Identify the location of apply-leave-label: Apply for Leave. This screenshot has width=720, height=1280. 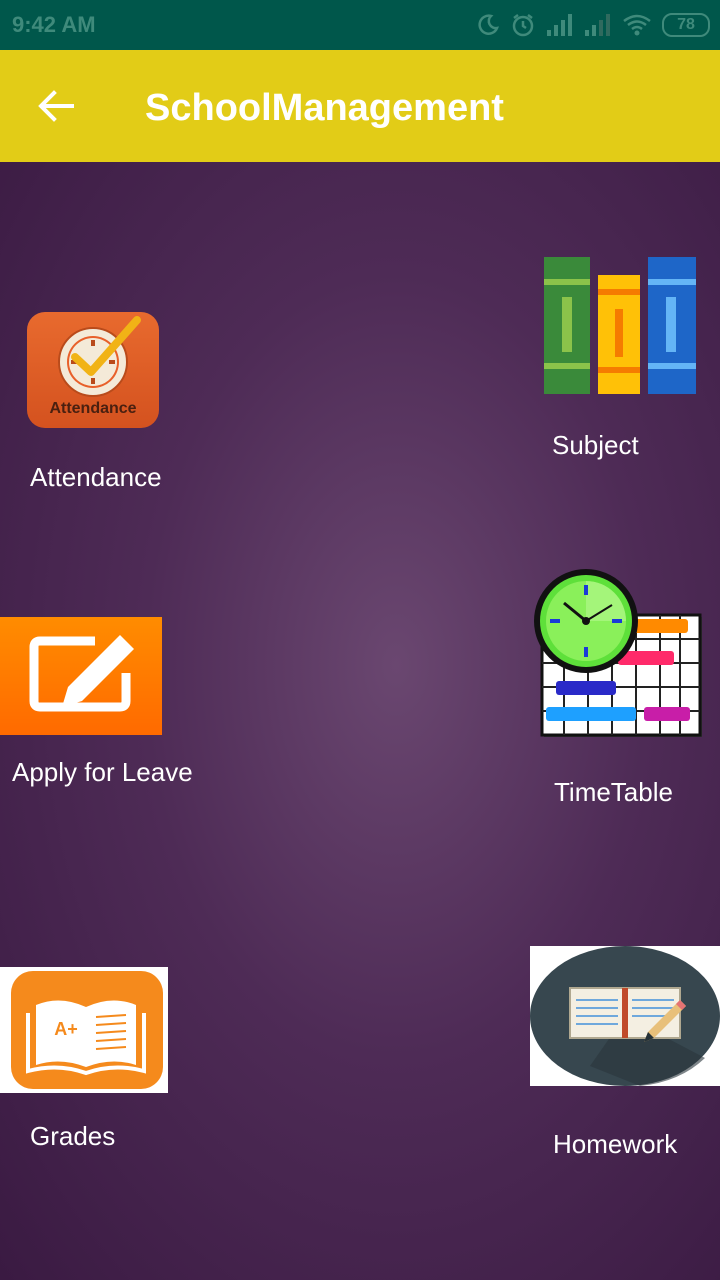
(102, 772).